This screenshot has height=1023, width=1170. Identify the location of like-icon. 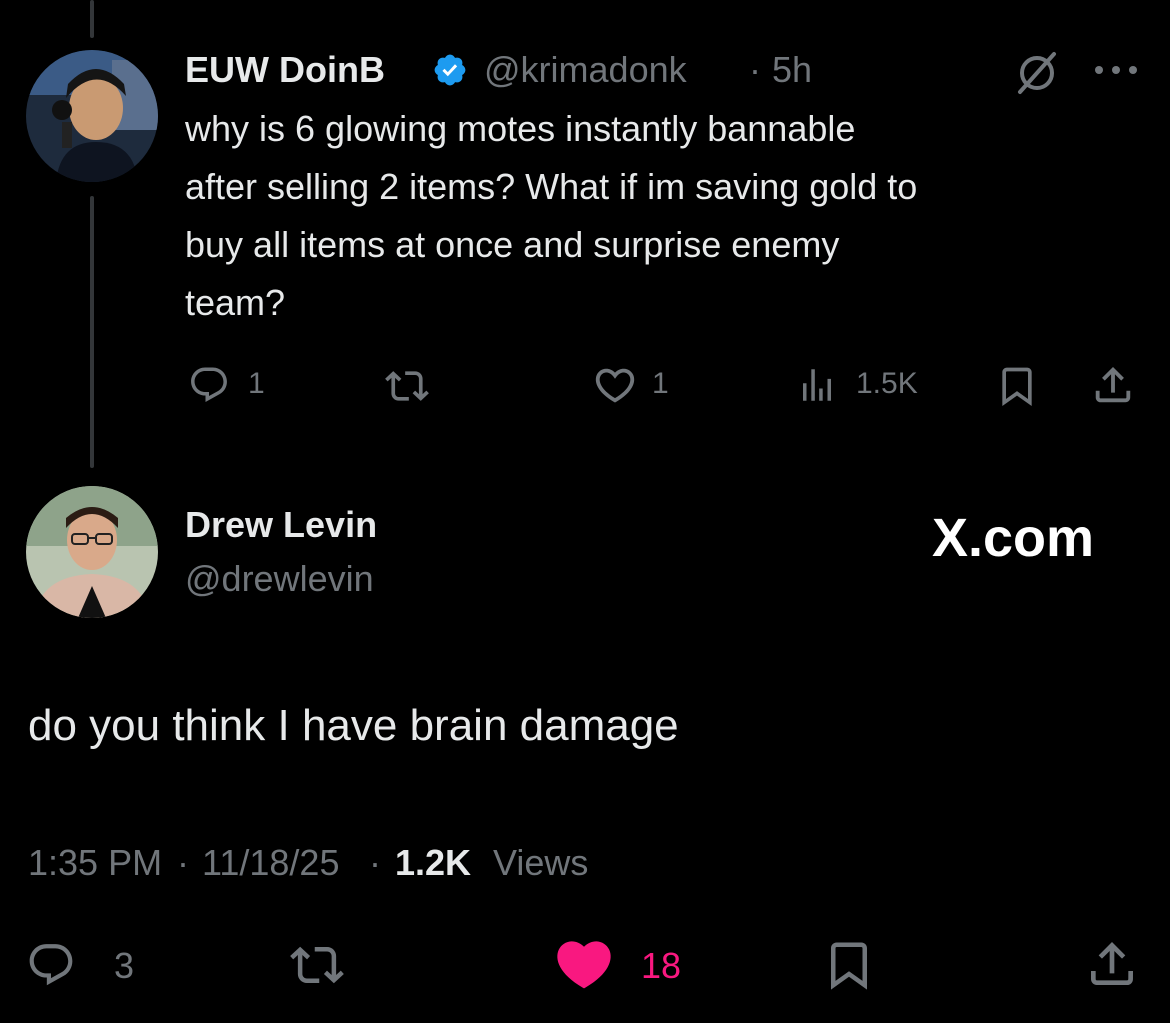
(615, 385).